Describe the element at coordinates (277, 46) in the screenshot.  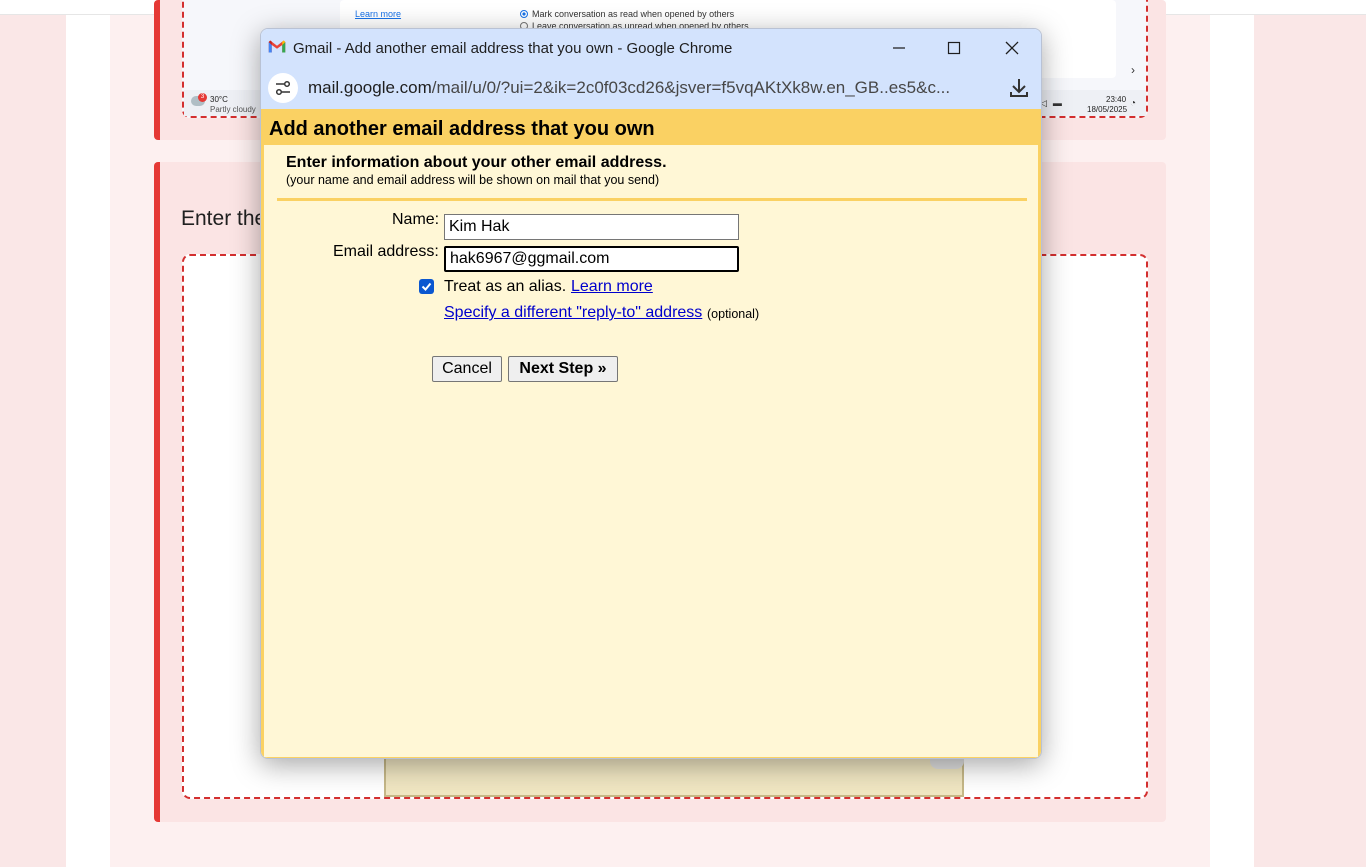
I see `gmail-icon` at that location.